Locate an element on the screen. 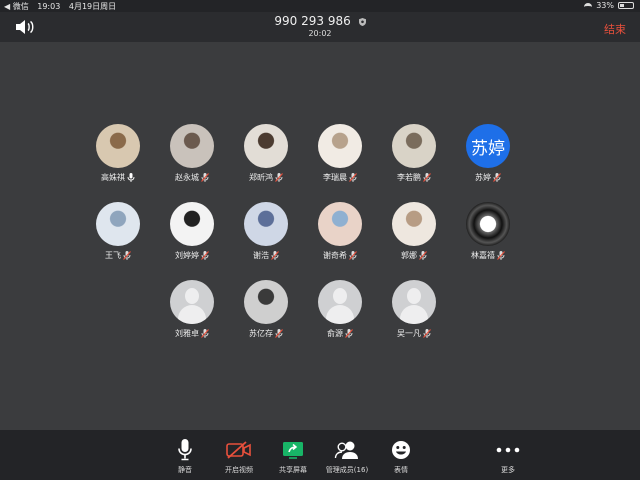 Image resolution: width=640 pixels, height=480 pixels. participant-name-row: 谢奇希 is located at coordinates (340, 255).